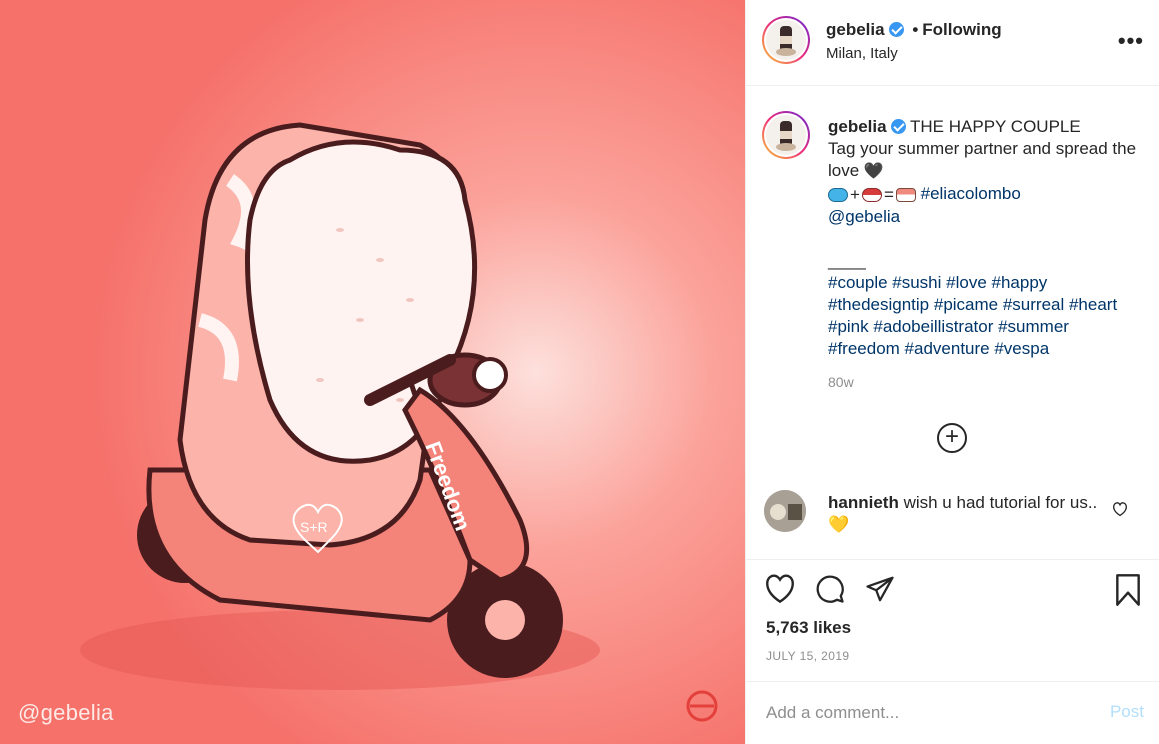  Describe the element at coordinates (838, 194) in the screenshot. I see `fish-emoji-icon` at that location.